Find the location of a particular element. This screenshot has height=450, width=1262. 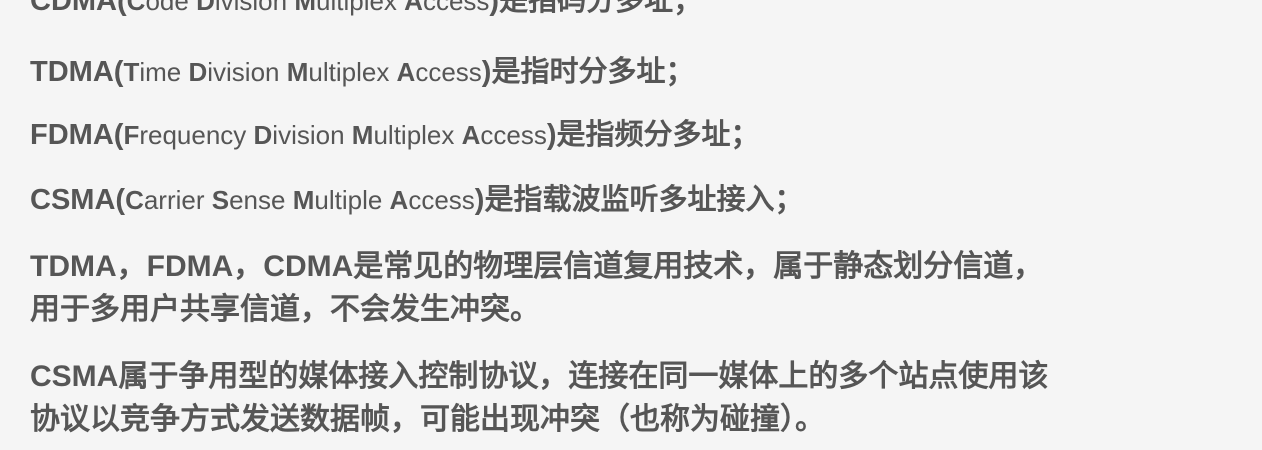

tdma-expansion: Time Division Multiplex Access is located at coordinates (302, 72).